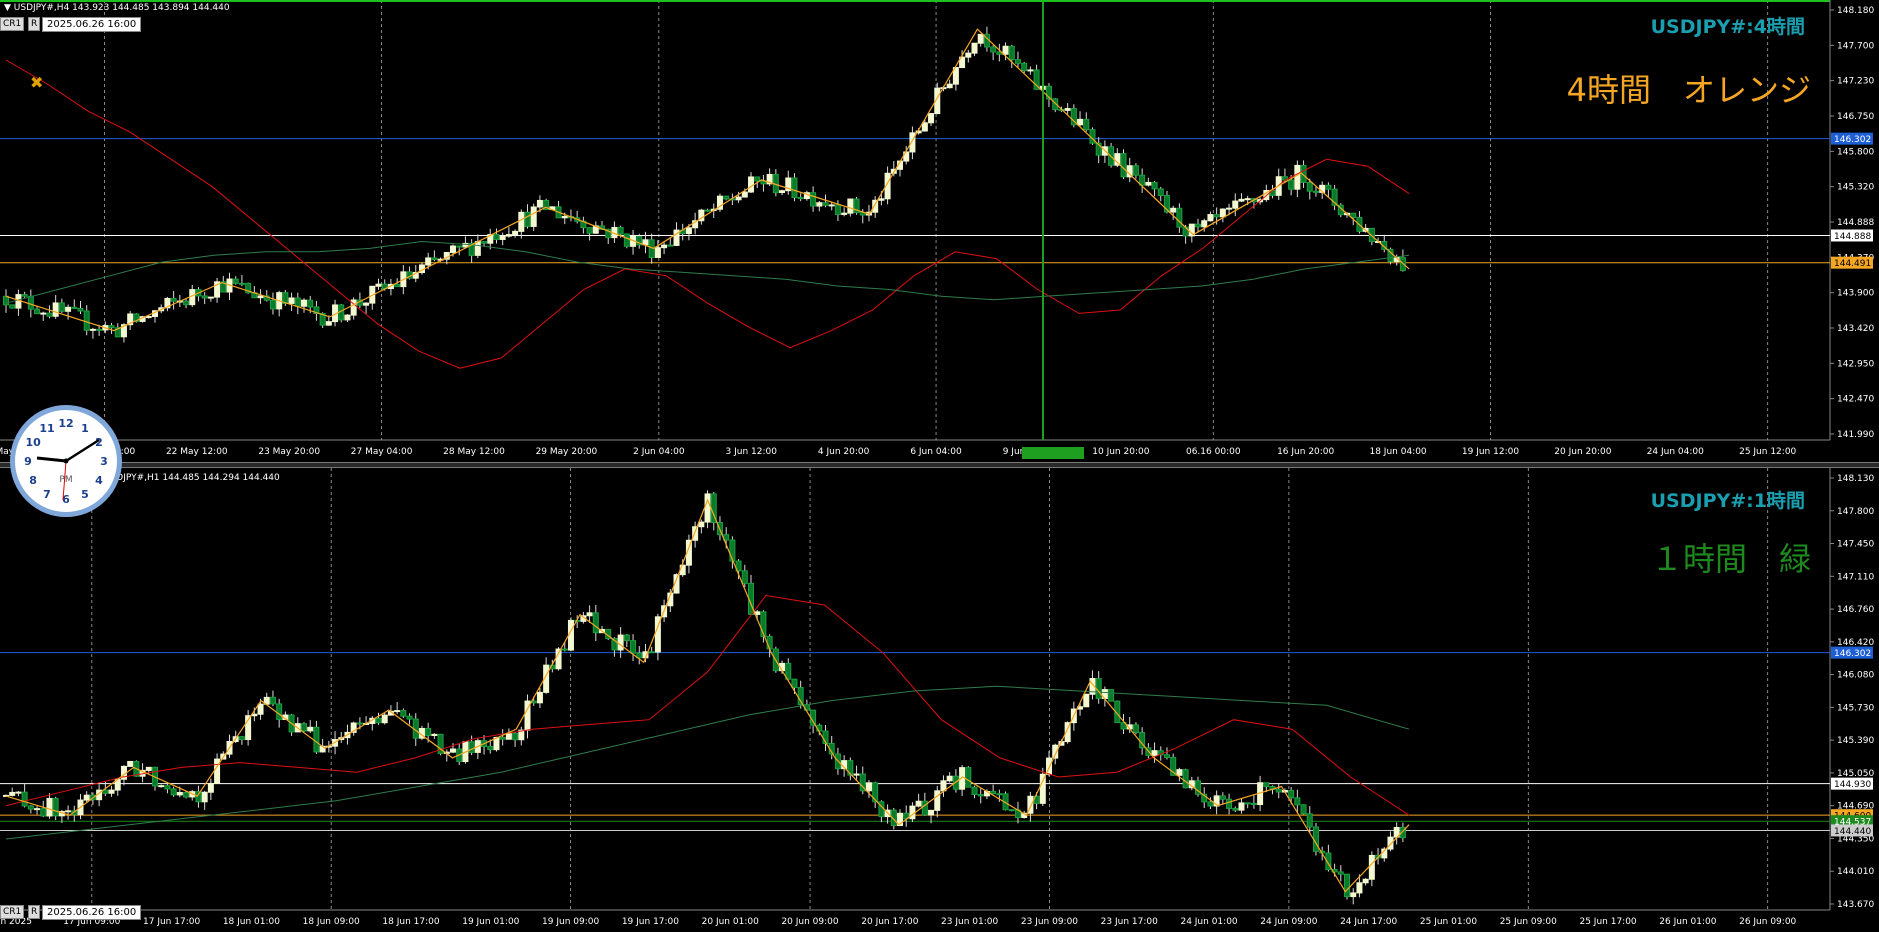 Image resolution: width=1879 pixels, height=932 pixels. What do you see at coordinates (1855, 188) in the screenshot?
I see `y-tick-label: 145.320` at bounding box center [1855, 188].